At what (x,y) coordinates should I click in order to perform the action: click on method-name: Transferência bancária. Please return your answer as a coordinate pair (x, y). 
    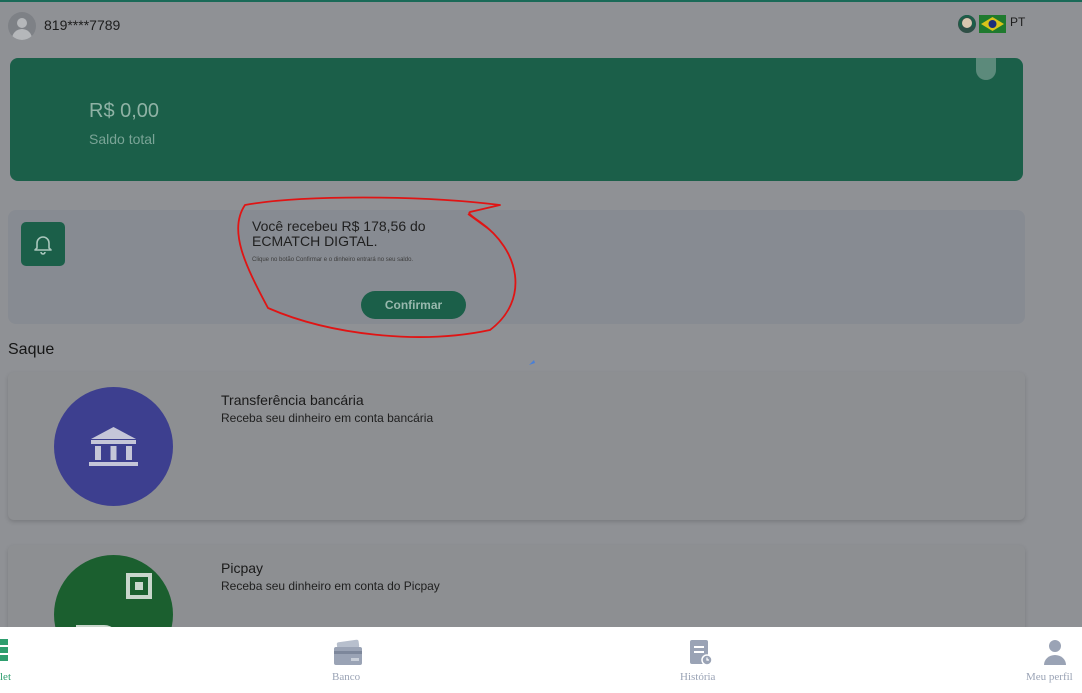
    Looking at the image, I should click on (292, 400).